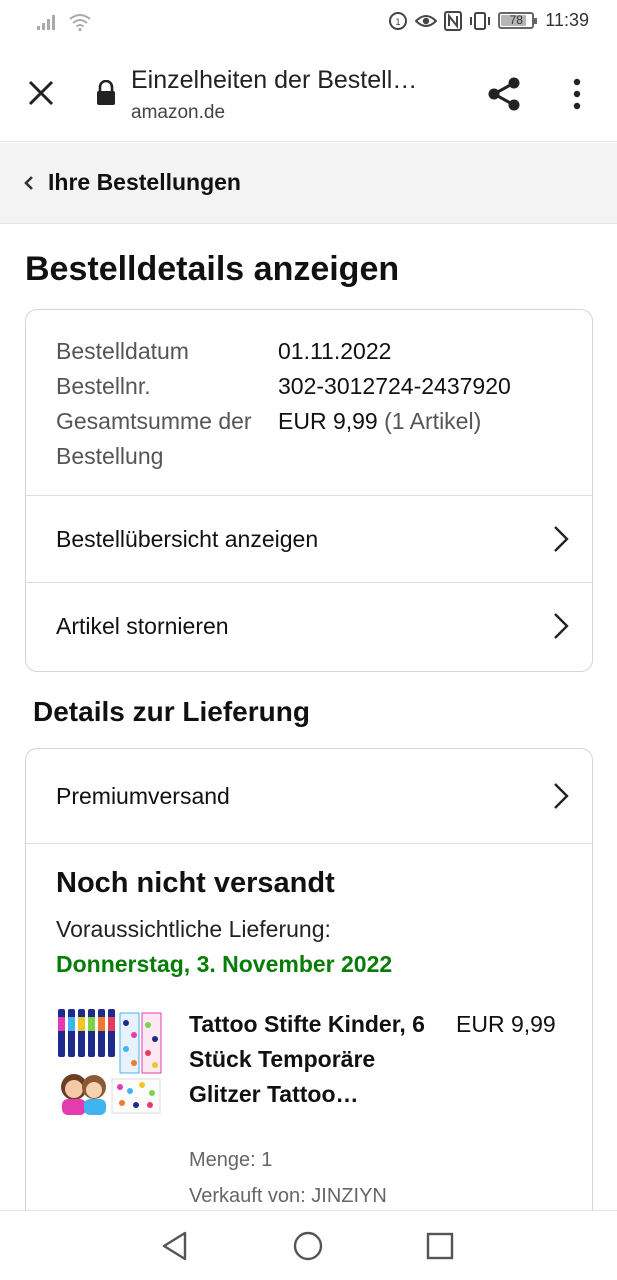 Image resolution: width=617 pixels, height=1280 pixels. I want to click on order-date-label: Bestelldatum, so click(122, 351).